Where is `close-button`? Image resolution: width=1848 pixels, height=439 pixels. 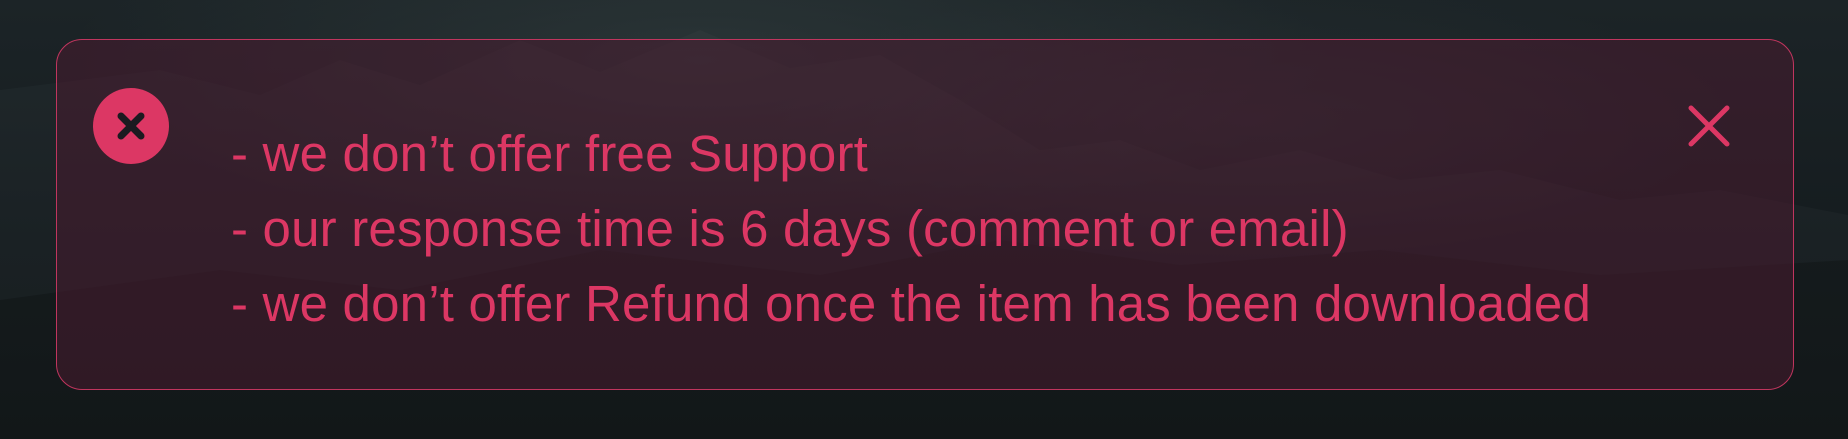
close-button is located at coordinates (1709, 126).